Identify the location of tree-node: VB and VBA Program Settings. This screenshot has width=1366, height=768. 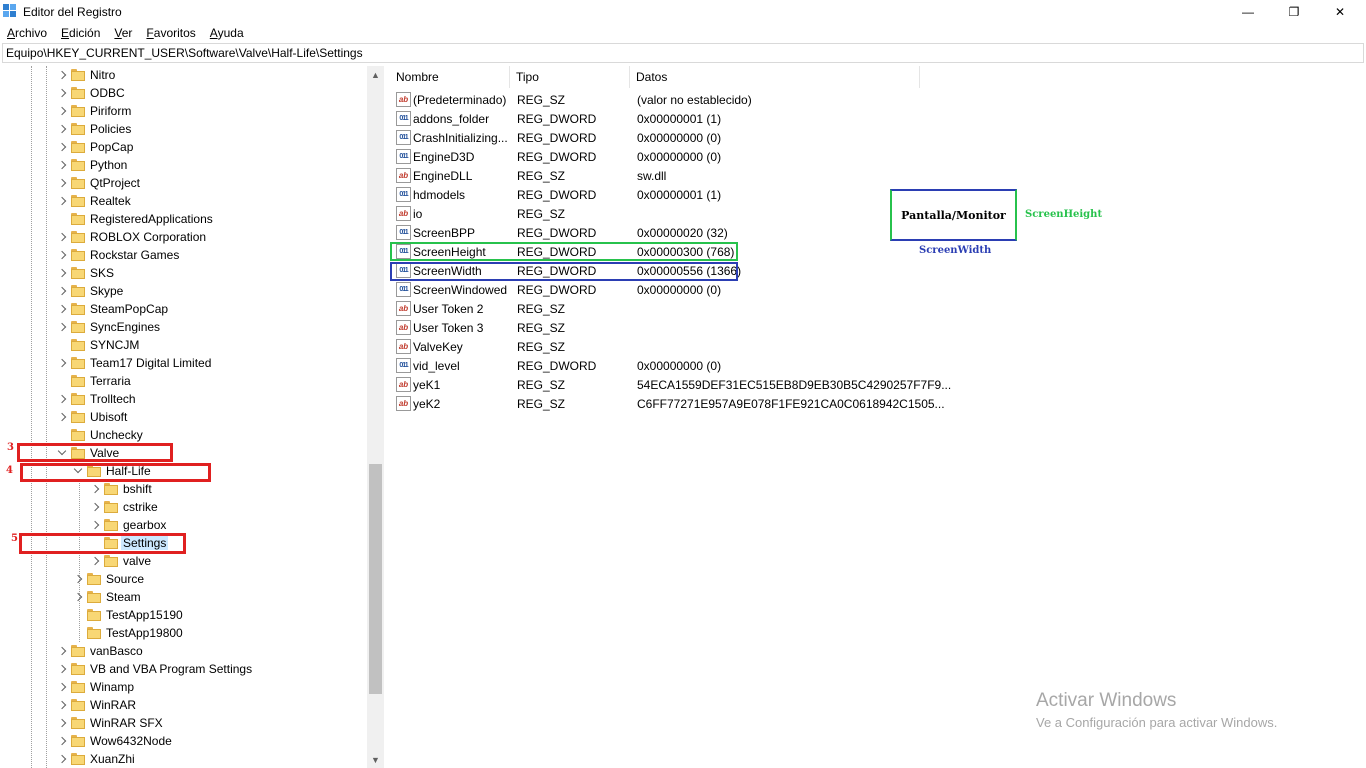
(184, 669).